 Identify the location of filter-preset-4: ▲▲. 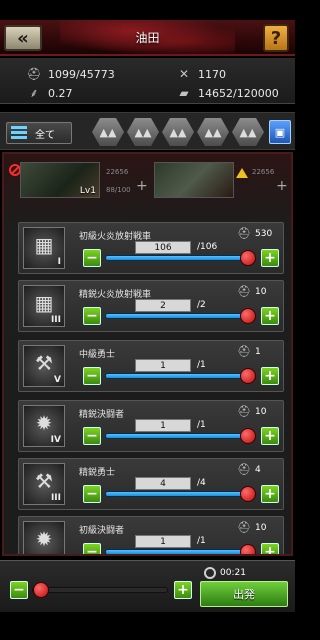
(213, 132).